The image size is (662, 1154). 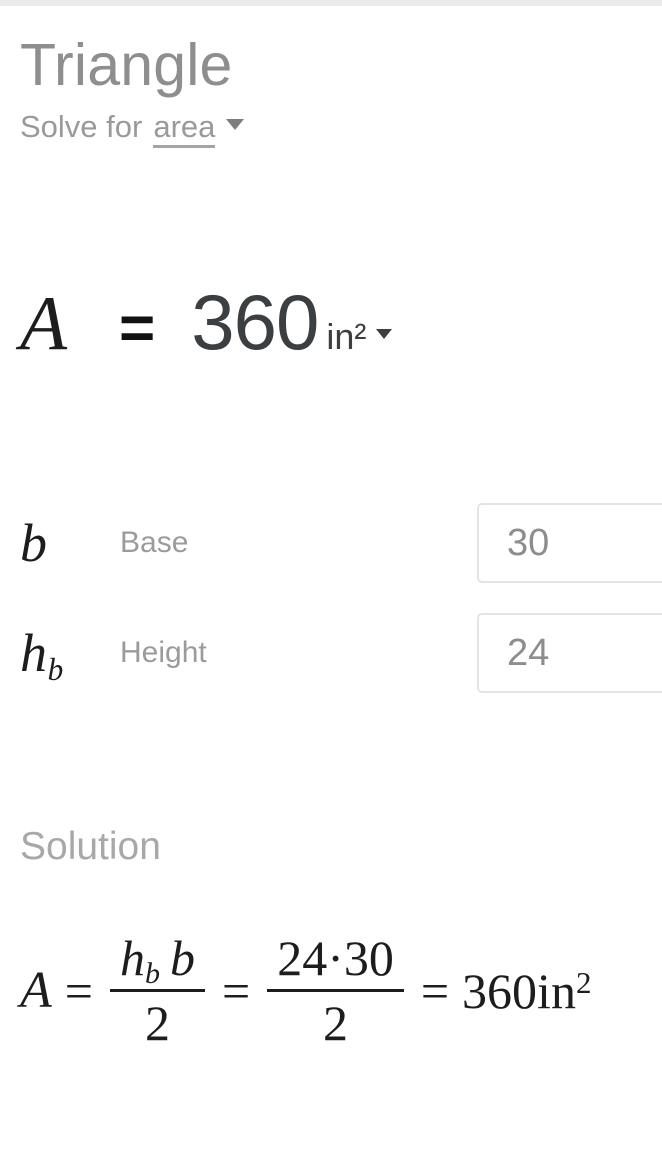 What do you see at coordinates (90, 846) in the screenshot?
I see `solution-heading: Solution` at bounding box center [90, 846].